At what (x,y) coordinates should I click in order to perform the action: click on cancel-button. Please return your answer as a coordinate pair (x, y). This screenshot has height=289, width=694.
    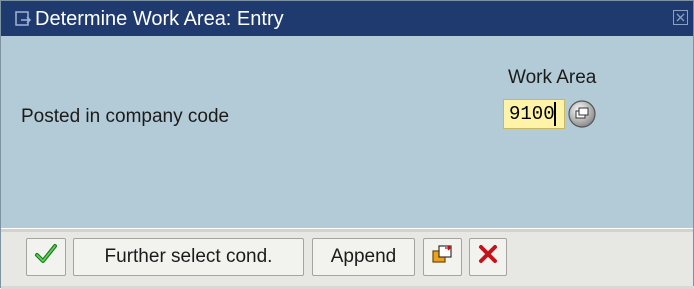
    Looking at the image, I should click on (488, 257).